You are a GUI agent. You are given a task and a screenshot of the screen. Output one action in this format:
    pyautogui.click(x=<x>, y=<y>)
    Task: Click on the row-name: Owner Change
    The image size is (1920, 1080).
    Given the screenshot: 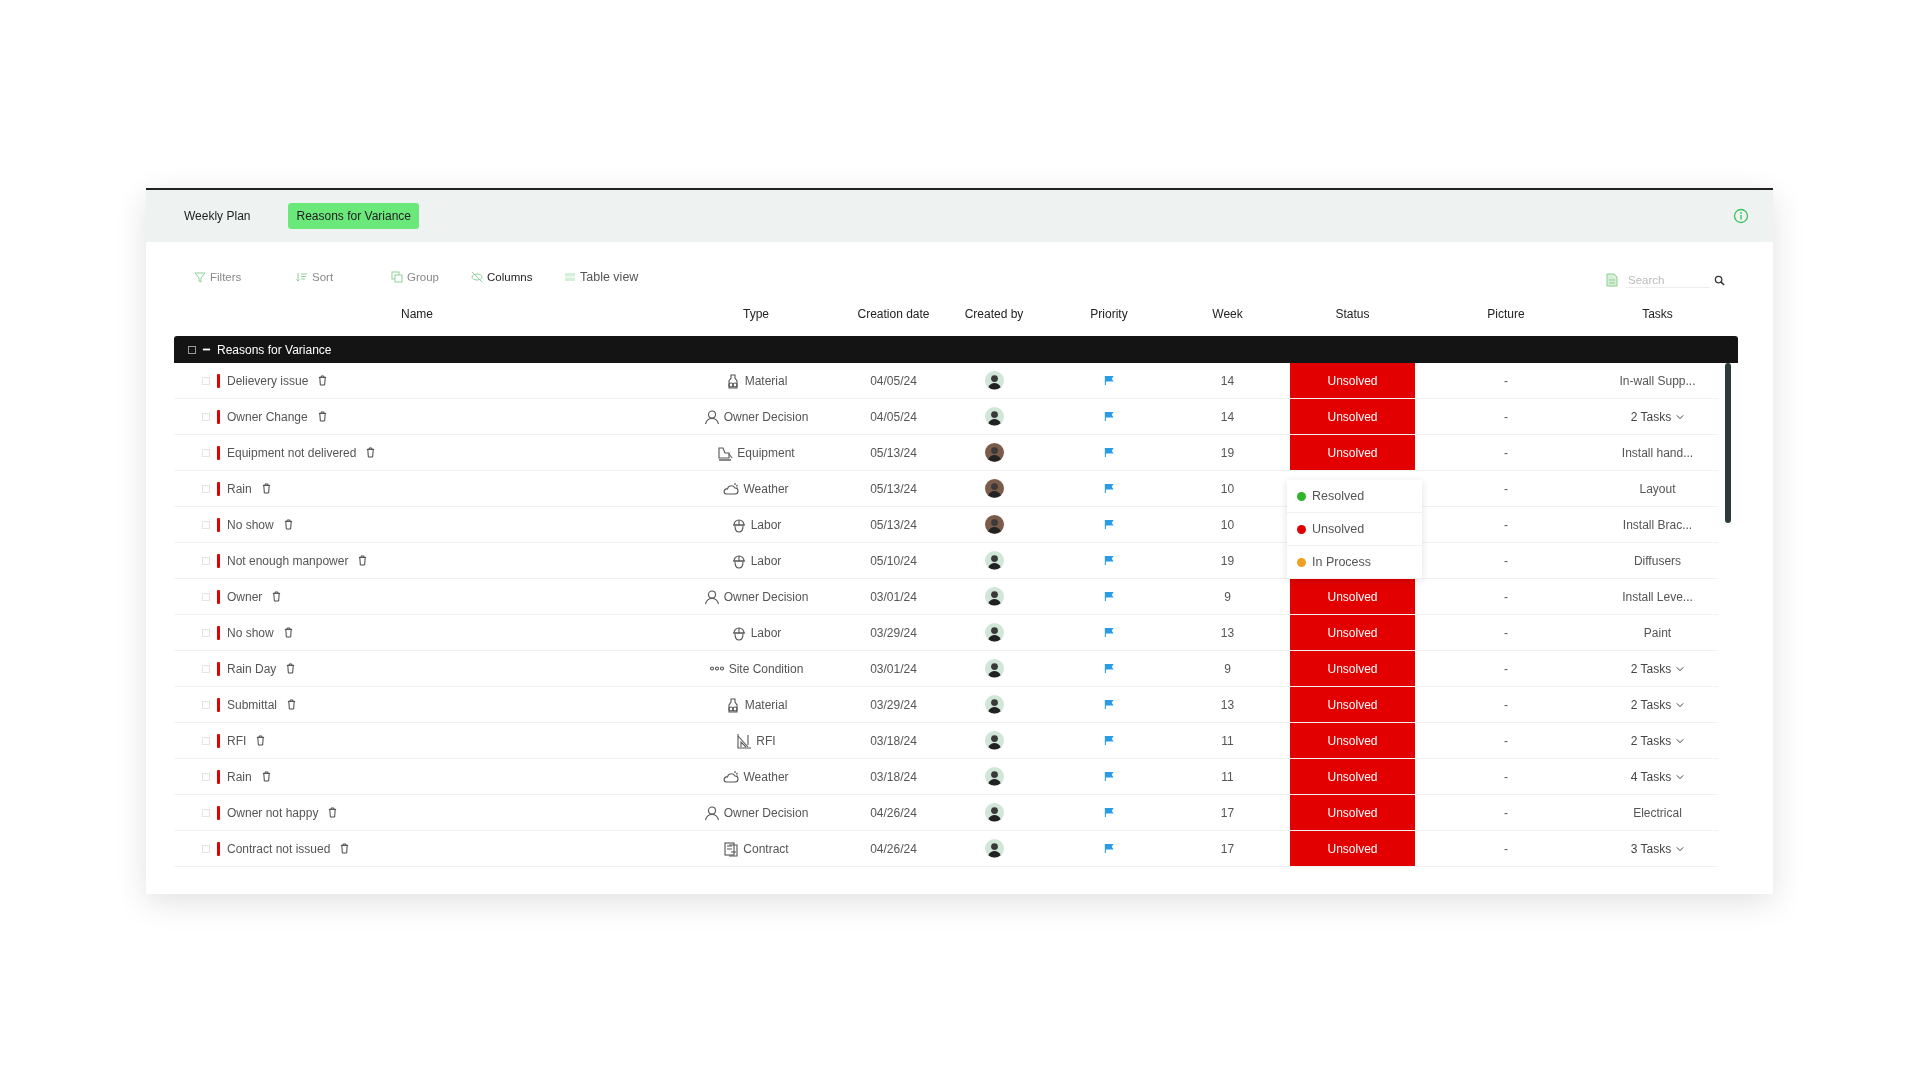 What is the action you would take?
    pyautogui.click(x=267, y=416)
    